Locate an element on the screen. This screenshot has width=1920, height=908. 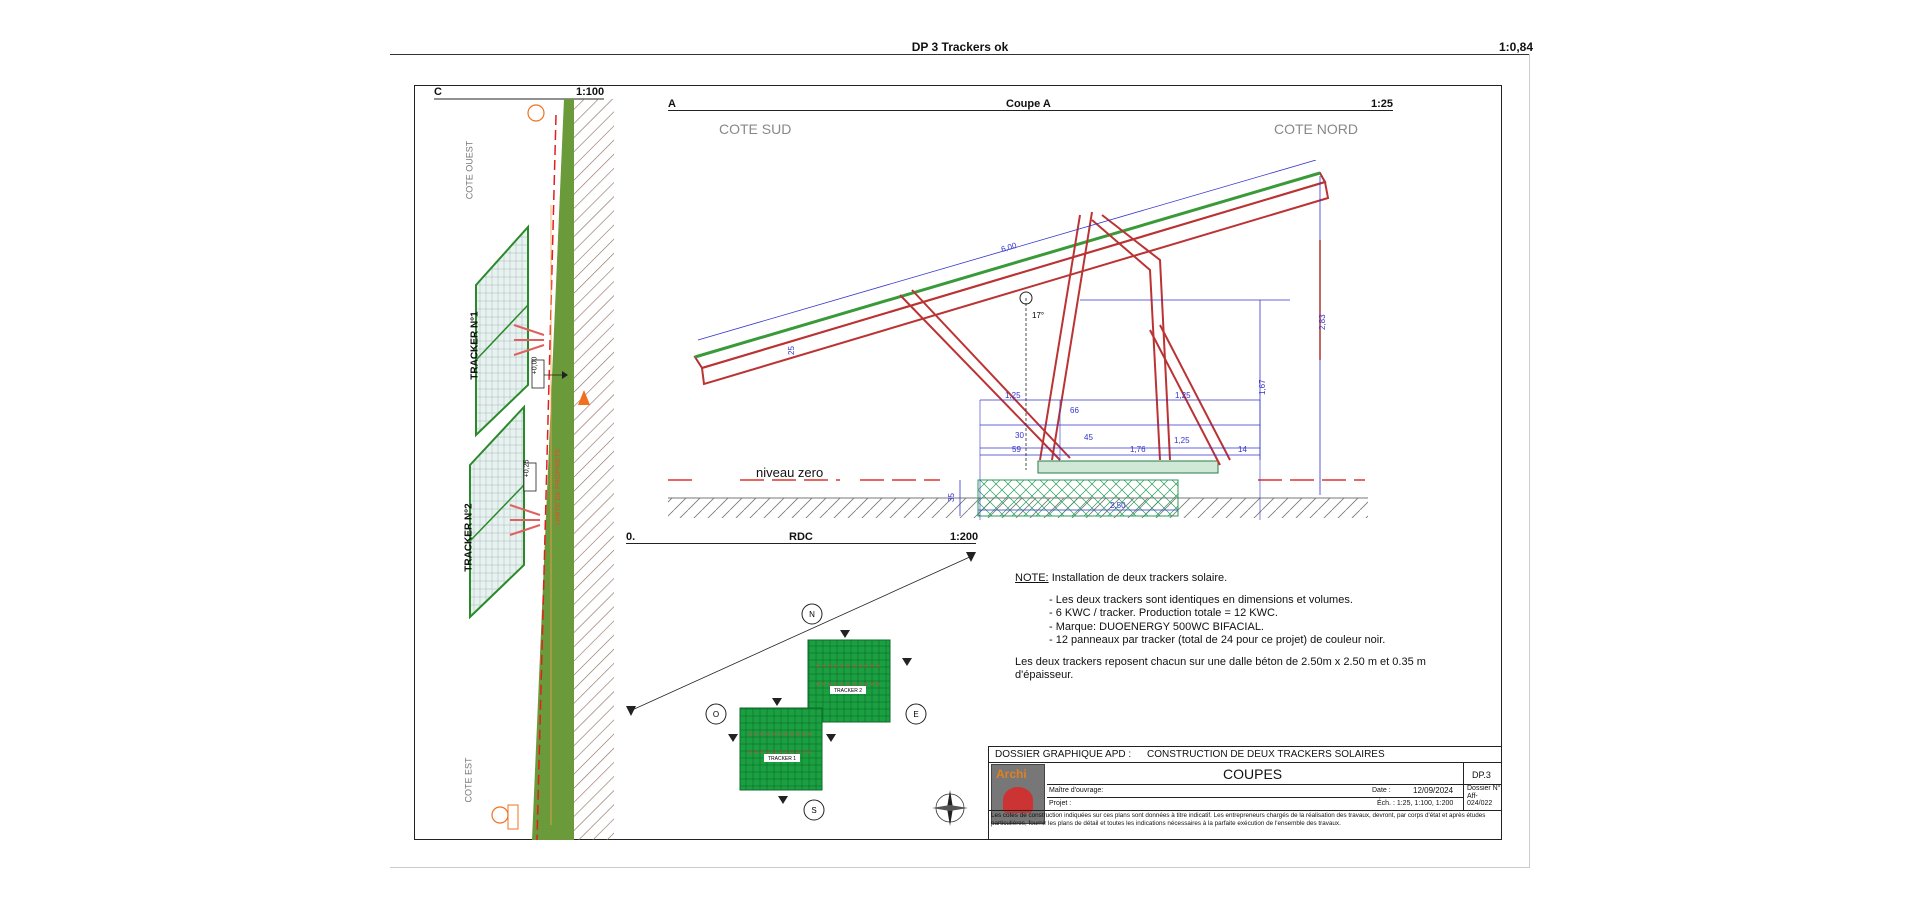
rdc-tracker1-label: TRACKER 1 is located at coordinates (782, 759).